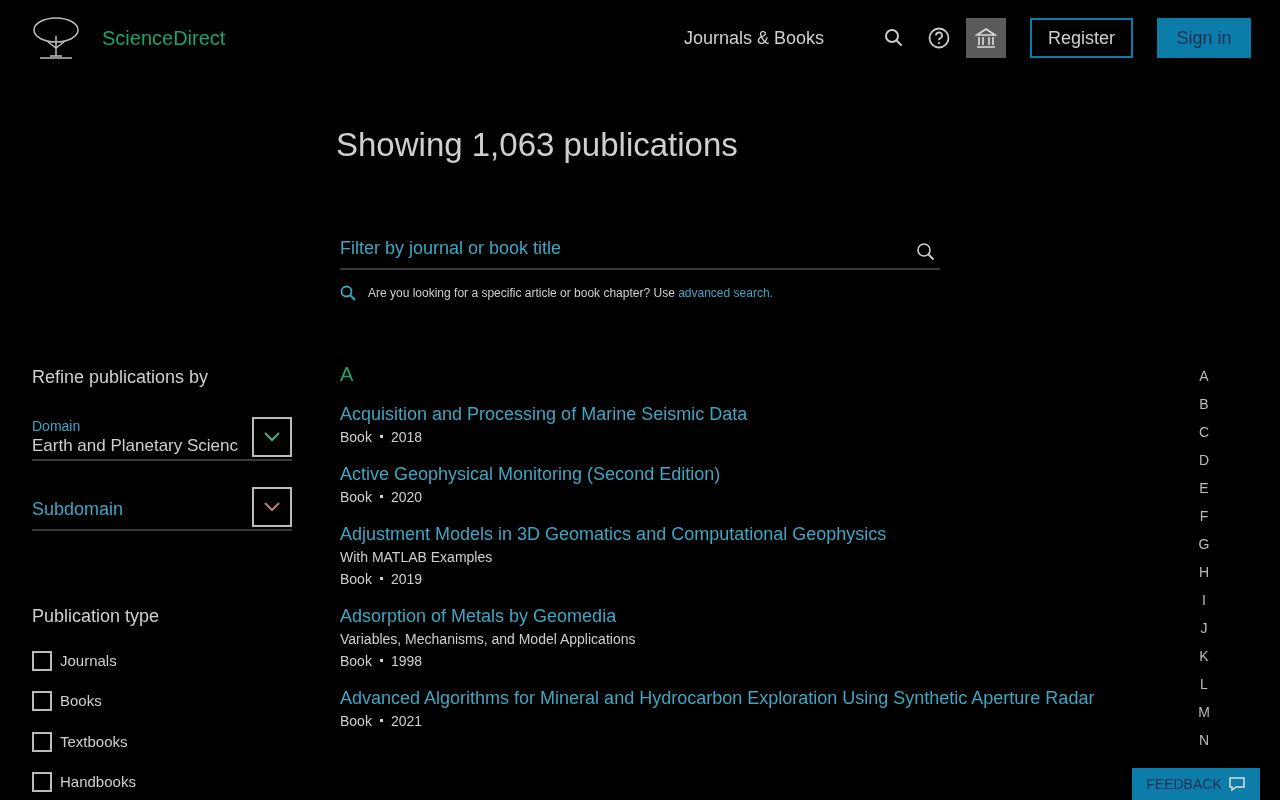  Describe the element at coordinates (88, 660) in the screenshot. I see `checkbox-label: Journals` at that location.